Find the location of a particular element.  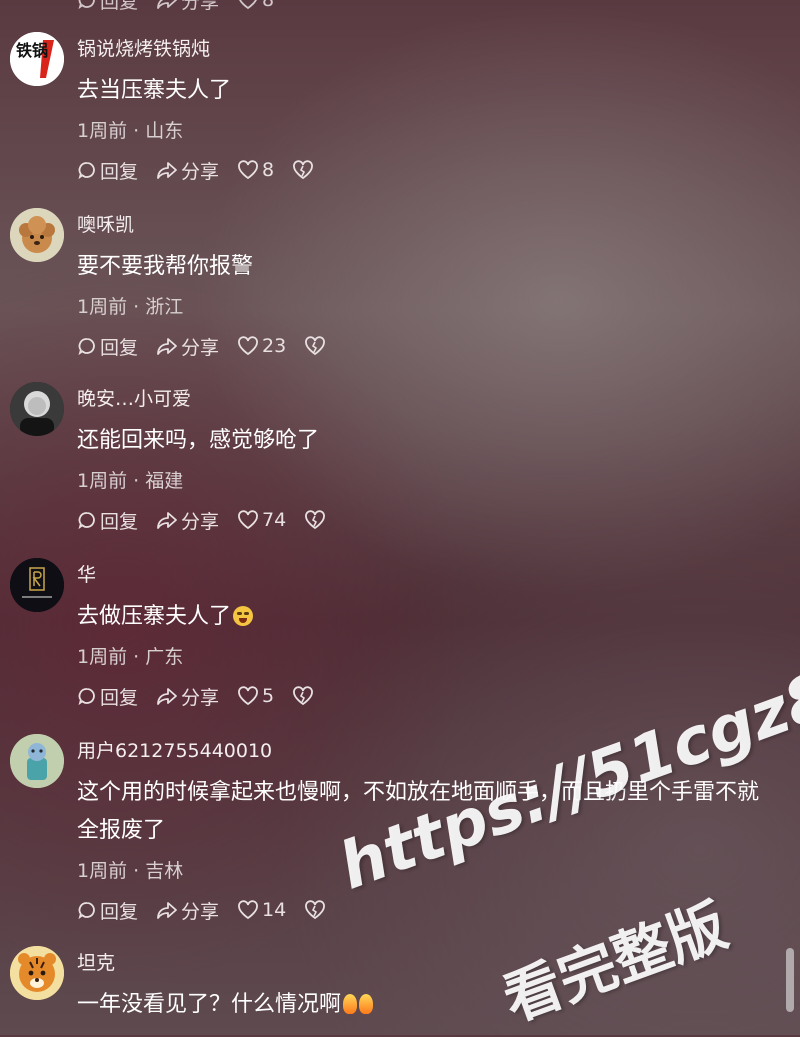

avatar-logo-icon: 铁锅 is located at coordinates (37, 59).